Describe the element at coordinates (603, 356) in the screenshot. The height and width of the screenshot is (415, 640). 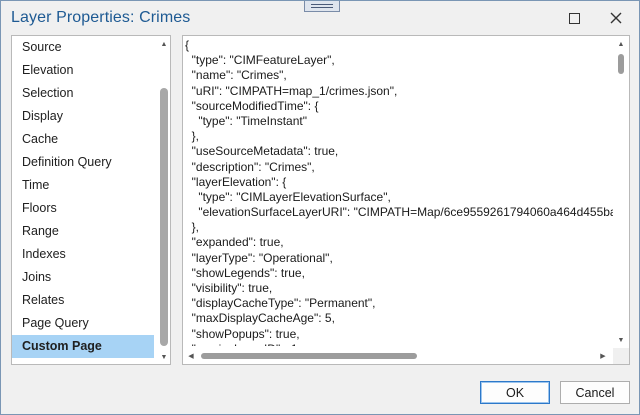
I see `scroll-right-icon: ▶` at that location.